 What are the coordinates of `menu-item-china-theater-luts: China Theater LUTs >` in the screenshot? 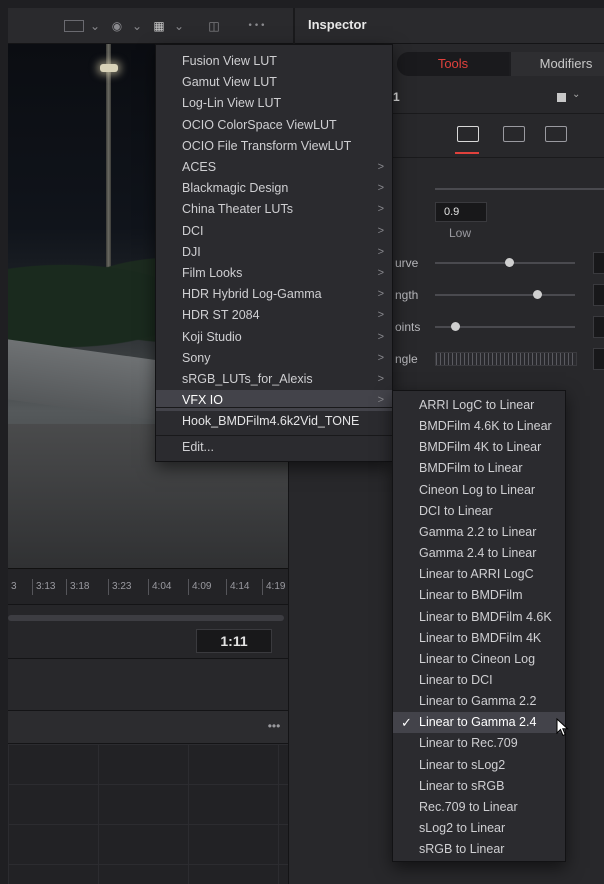 It's located at (274, 209).